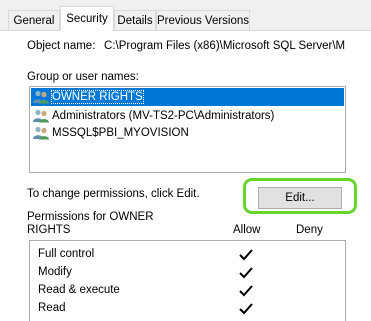 The image size is (371, 321). What do you see at coordinates (113, 194) in the screenshot?
I see `change-permissions-hint: To change permissions, click Edit.` at bounding box center [113, 194].